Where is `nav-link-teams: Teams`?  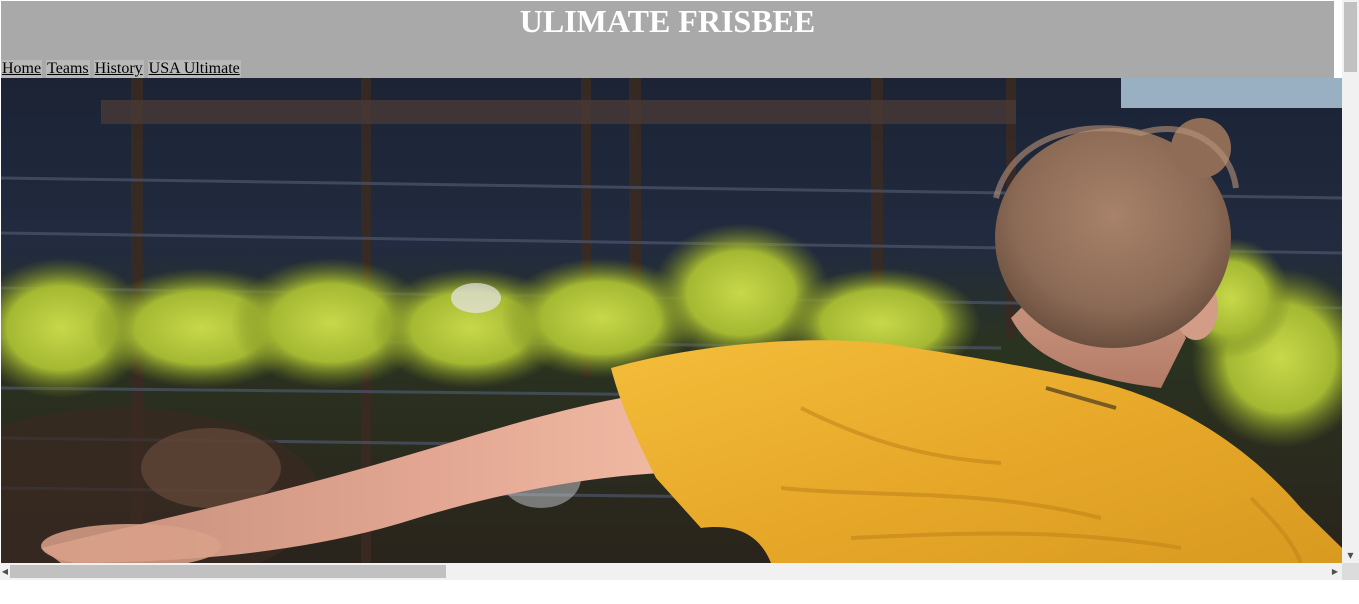 nav-link-teams: Teams is located at coordinates (68, 69).